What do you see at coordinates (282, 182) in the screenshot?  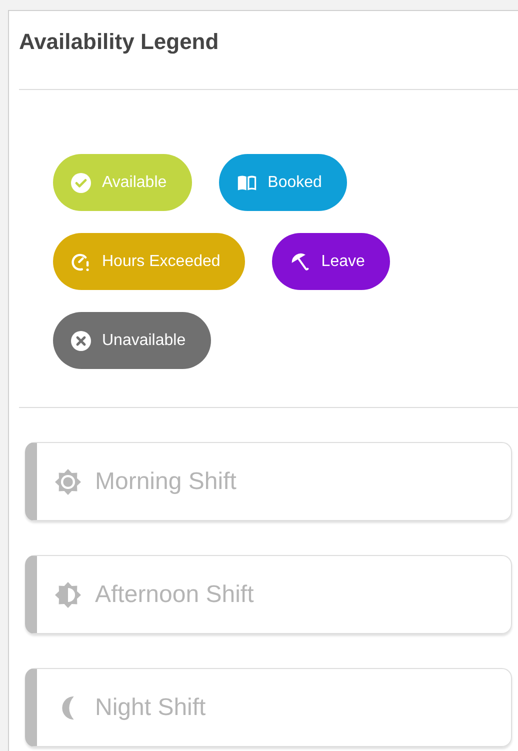 I see `status-badge: Booked` at bounding box center [282, 182].